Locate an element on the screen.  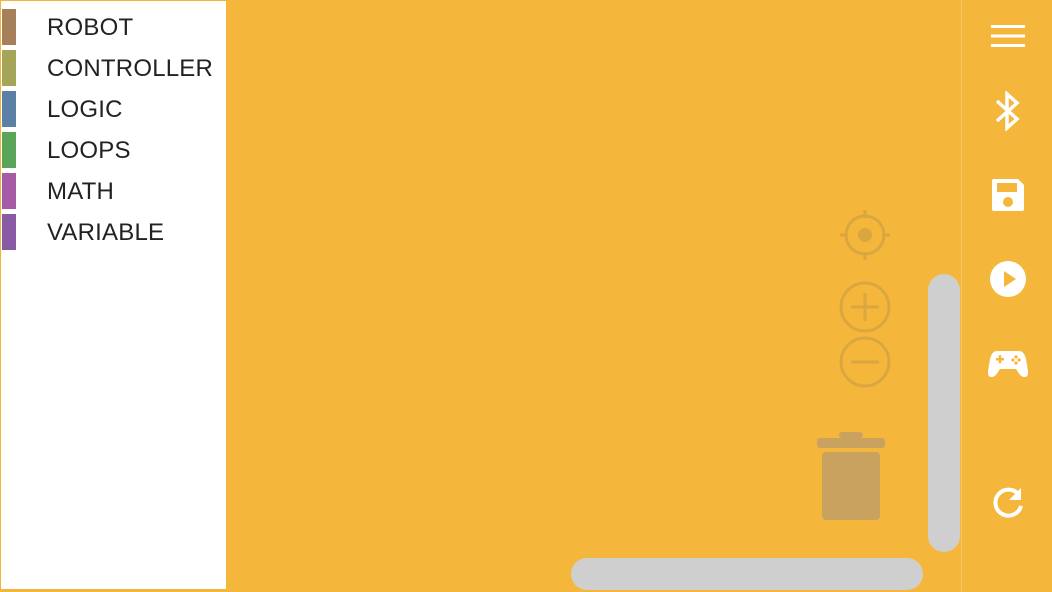
category-loops: LOOPS is located at coordinates (113, 150).